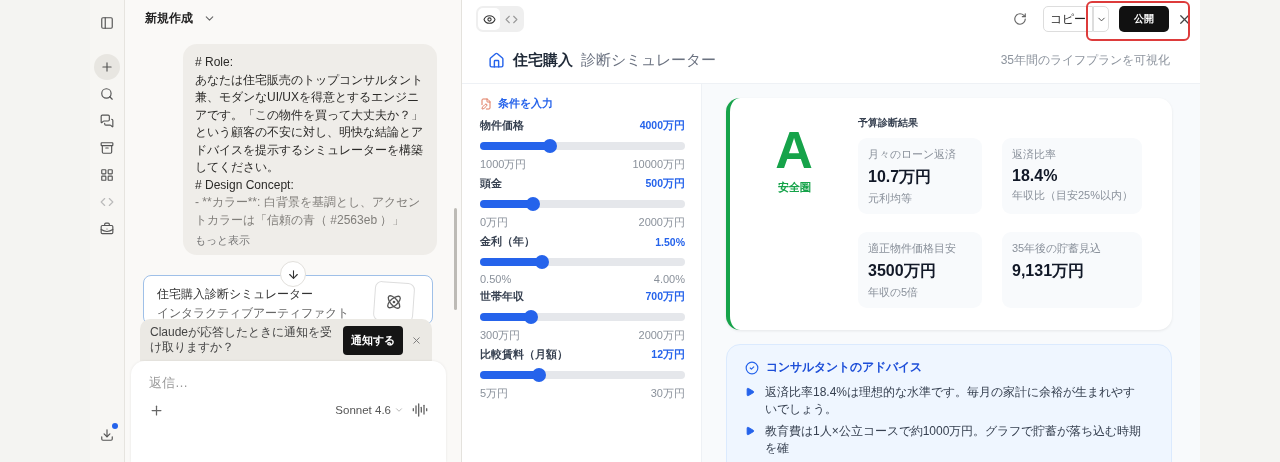 Image resolution: width=1280 pixels, height=462 pixels. I want to click on section-title: 条件を入力, so click(525, 103).